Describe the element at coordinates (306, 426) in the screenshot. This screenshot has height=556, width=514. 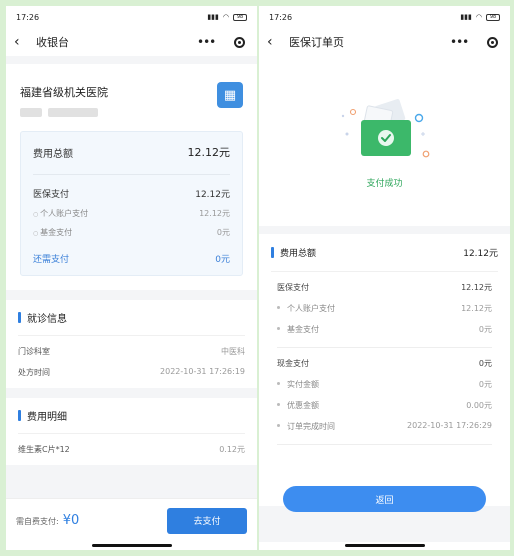
I see `order-done-label: 订单完成时间` at that location.